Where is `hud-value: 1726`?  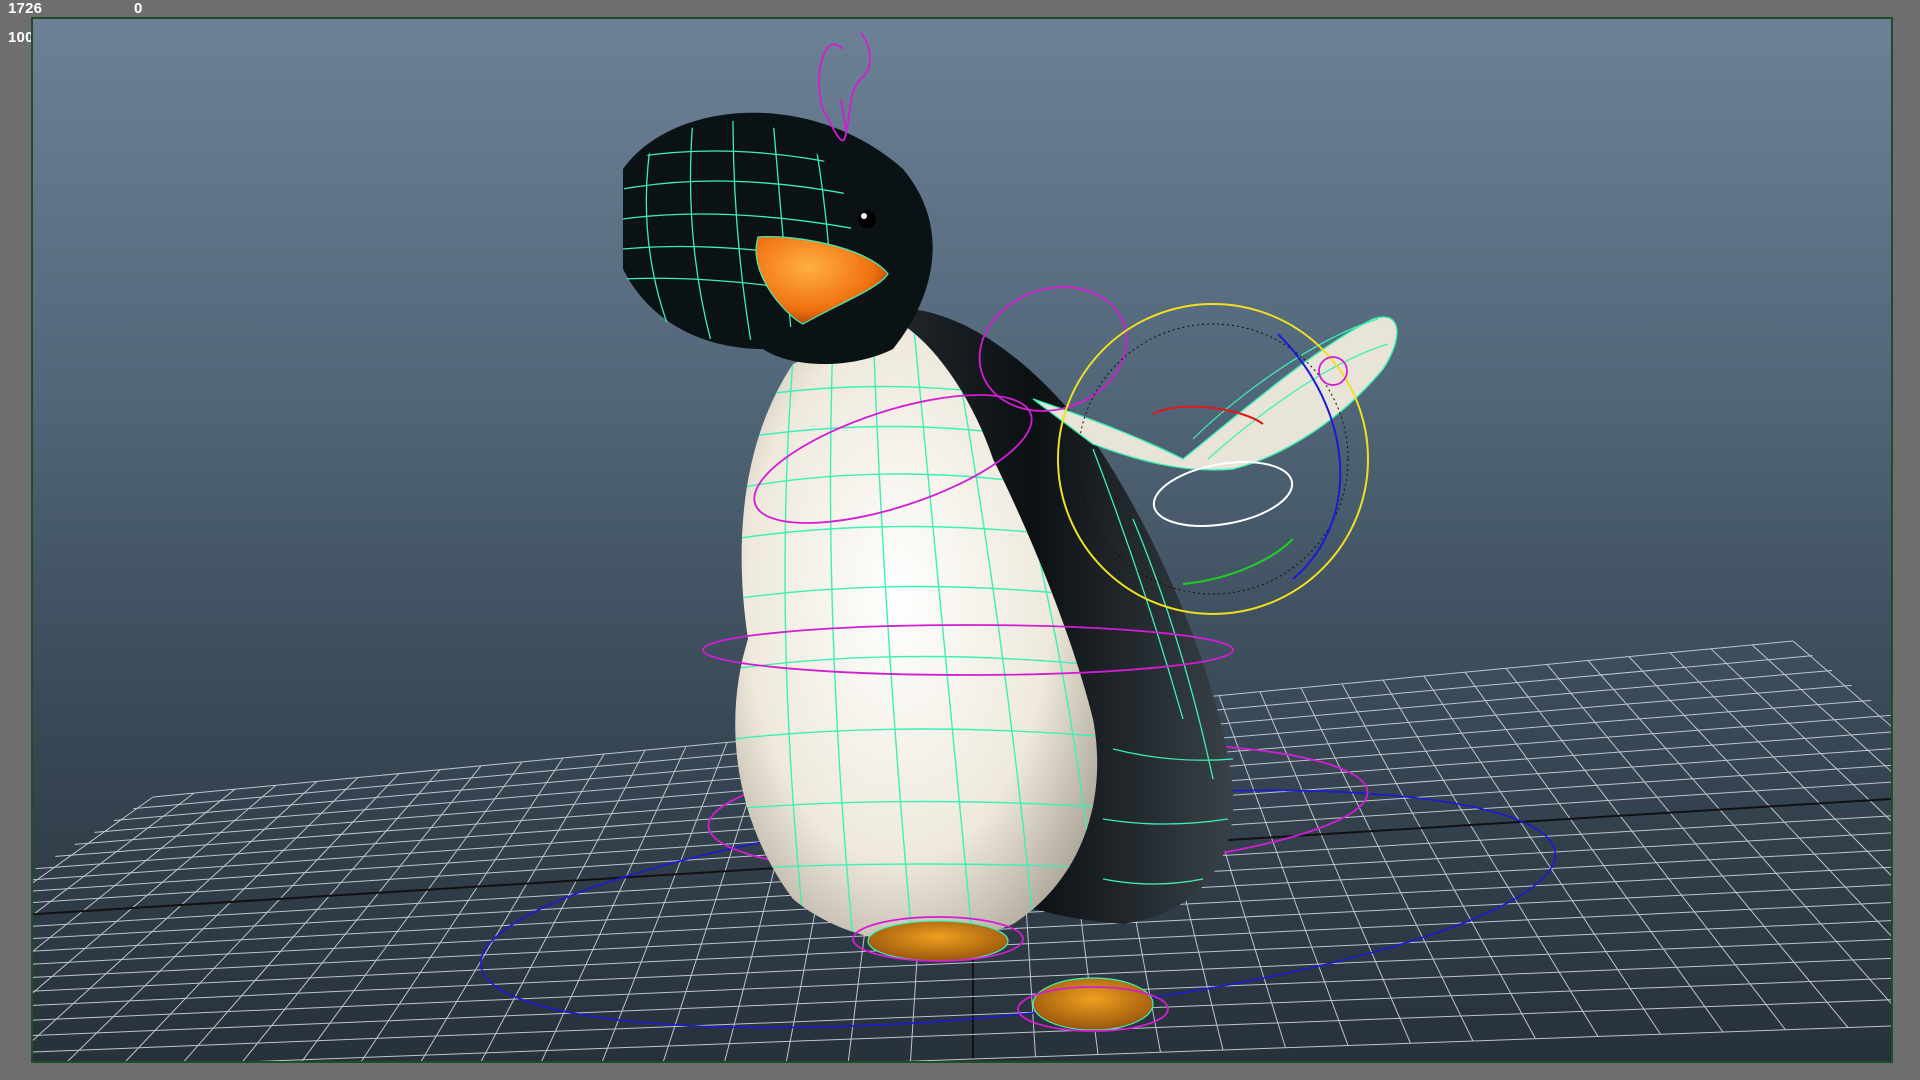 hud-value: 1726 is located at coordinates (25, 8).